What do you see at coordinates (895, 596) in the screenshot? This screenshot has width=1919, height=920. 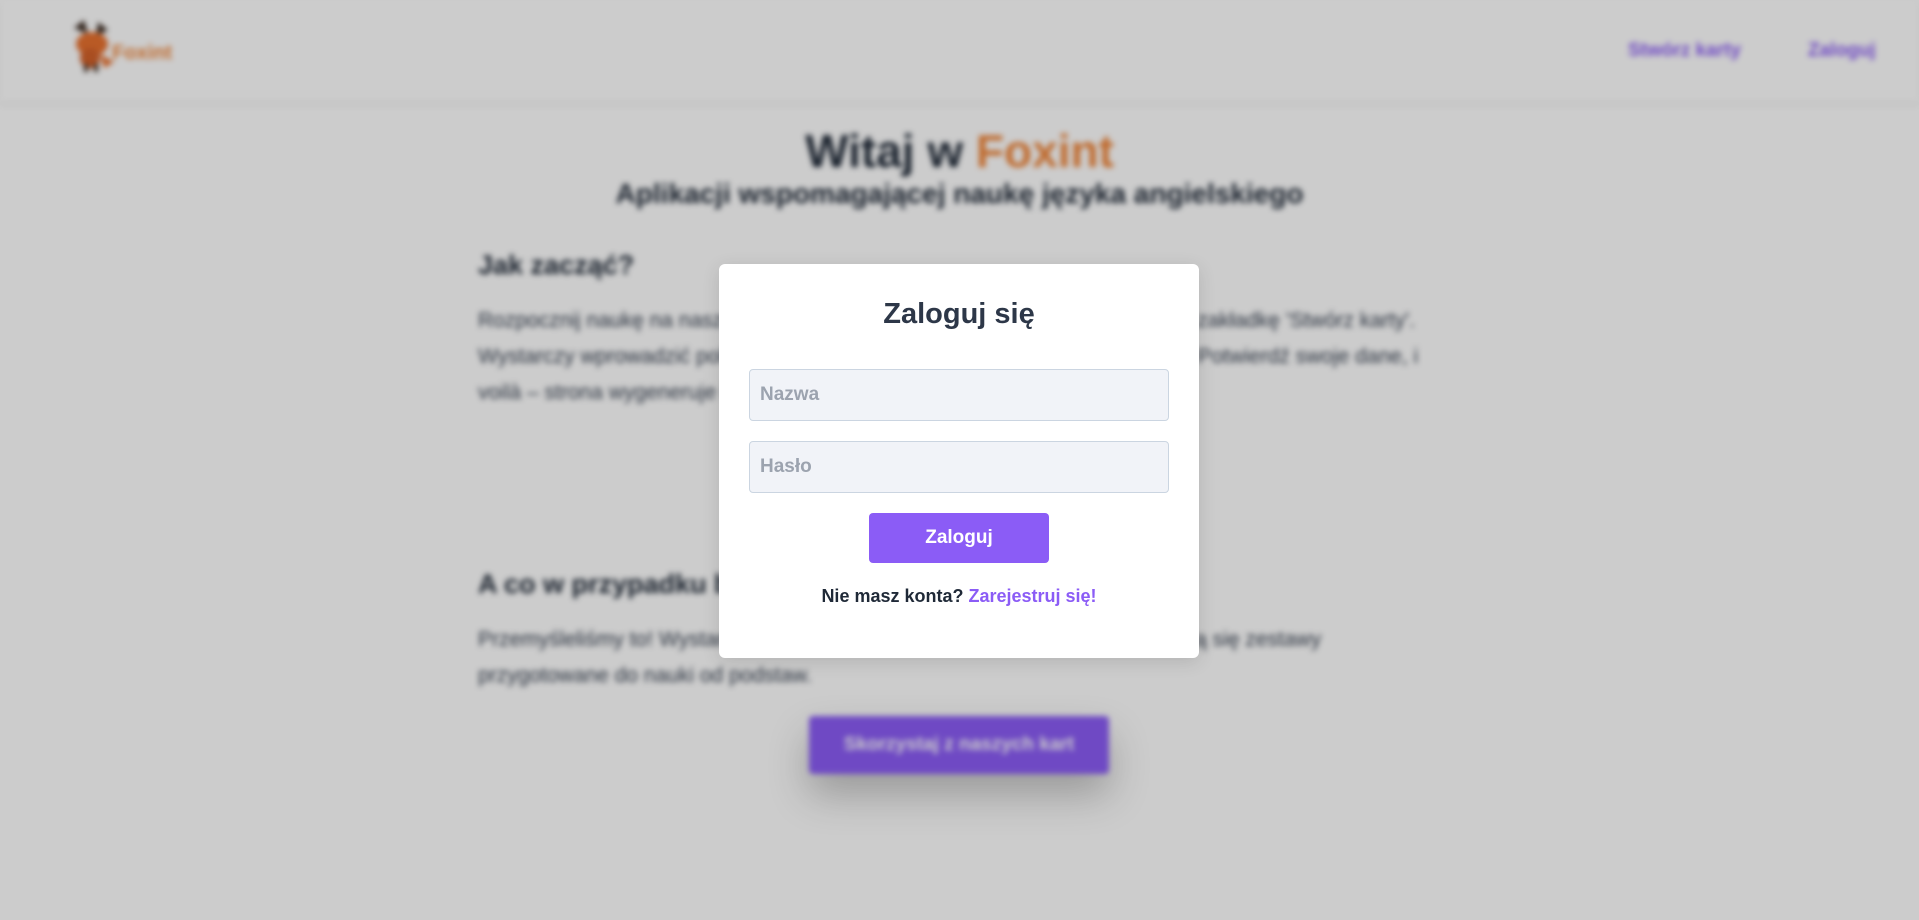 I see `register-prompt: Nie masz konta?` at bounding box center [895, 596].